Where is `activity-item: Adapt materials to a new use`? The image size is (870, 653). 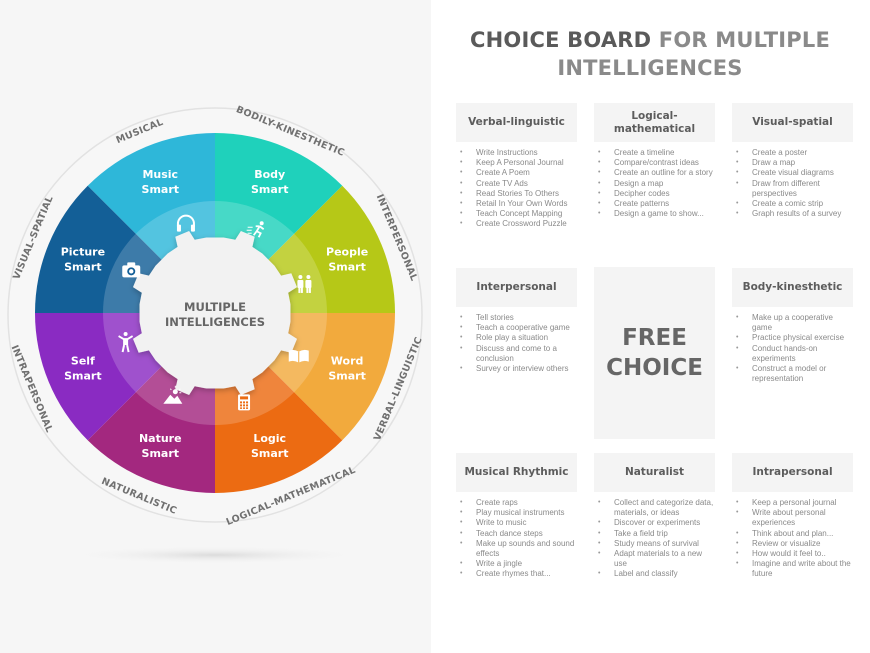 activity-item: Adapt materials to a new use is located at coordinates (654, 559).